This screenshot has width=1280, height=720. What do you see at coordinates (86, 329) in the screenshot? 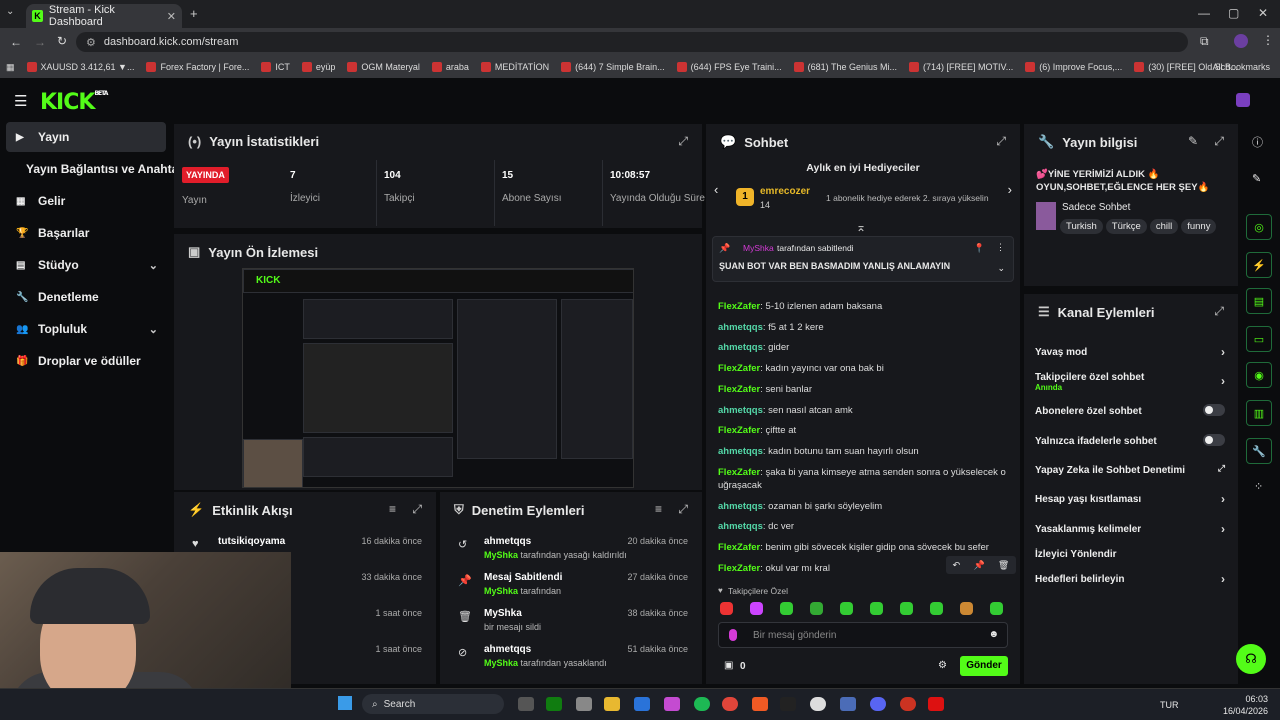
I see `sidebar-item-topluluk: 👥 Topluluk ⌄` at bounding box center [86, 329].